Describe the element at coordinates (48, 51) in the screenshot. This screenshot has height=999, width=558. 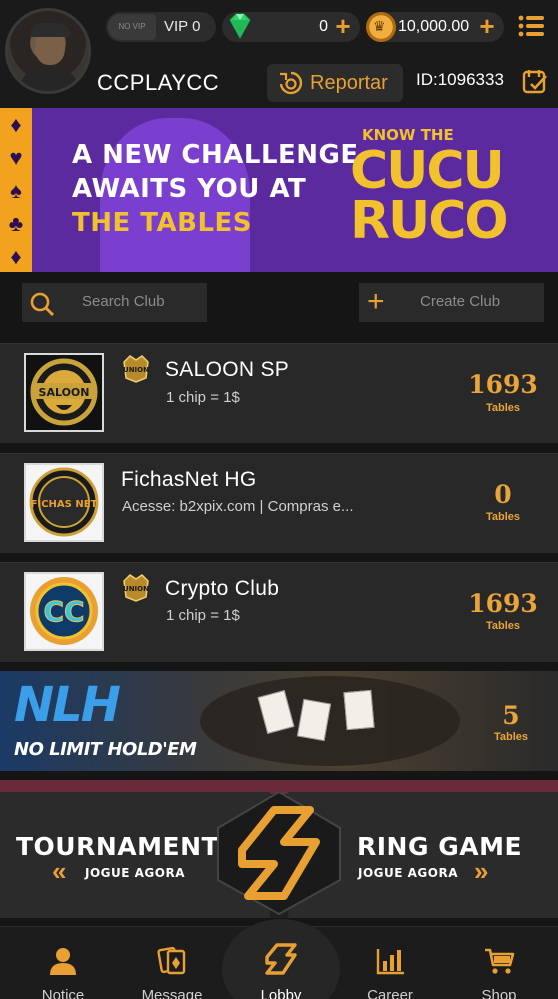
I see `user-avatar` at that location.